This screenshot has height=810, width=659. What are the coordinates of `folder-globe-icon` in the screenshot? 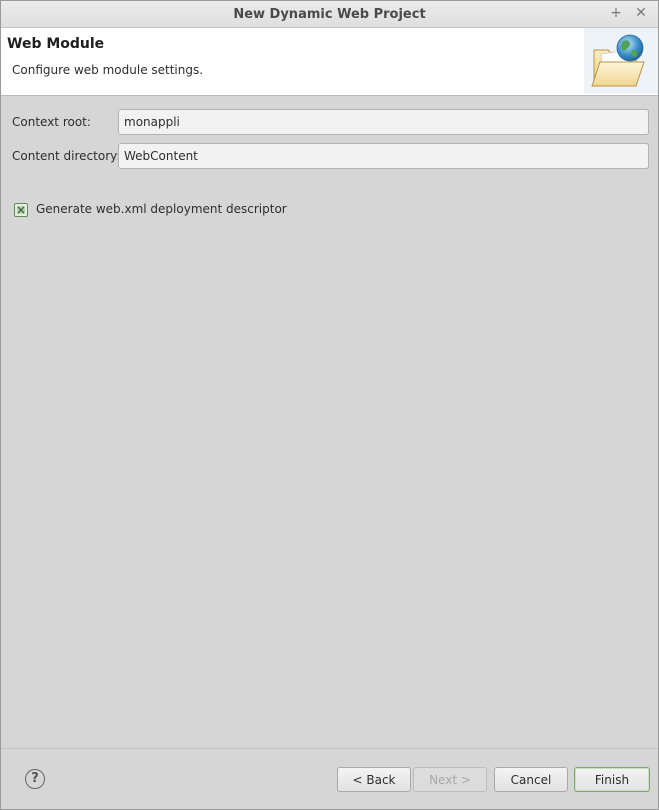 It's located at (621, 61).